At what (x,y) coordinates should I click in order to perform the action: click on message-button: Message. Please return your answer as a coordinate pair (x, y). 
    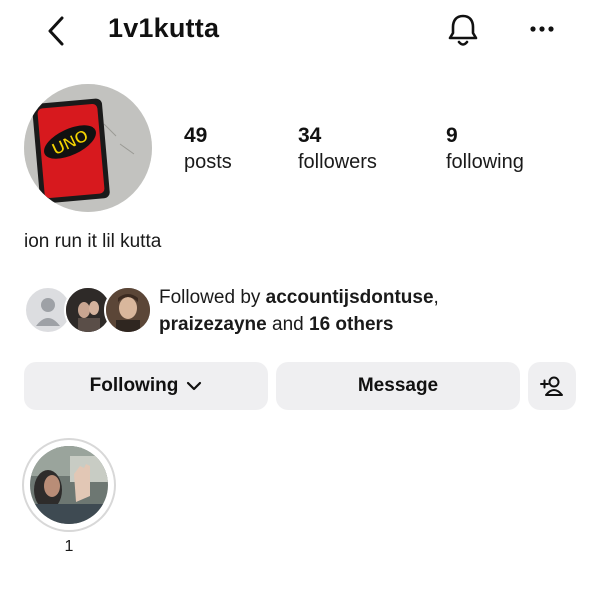
    Looking at the image, I should click on (398, 386).